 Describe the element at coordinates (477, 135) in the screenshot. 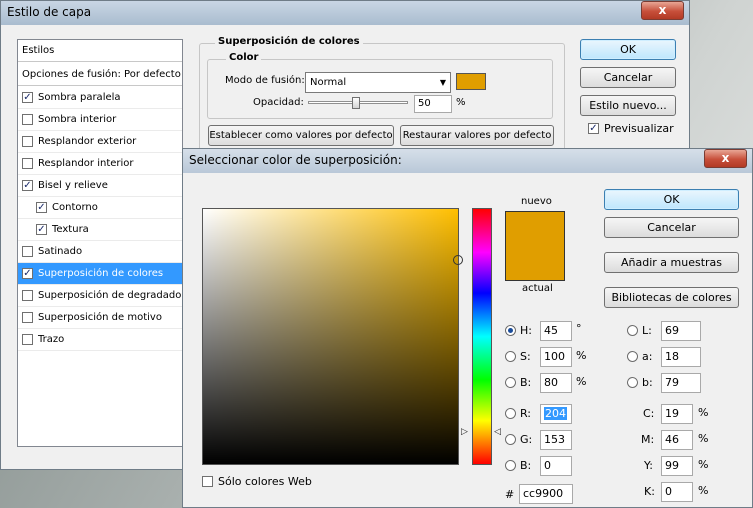

I see `reset-default-button: Restaurar valores por defecto` at that location.